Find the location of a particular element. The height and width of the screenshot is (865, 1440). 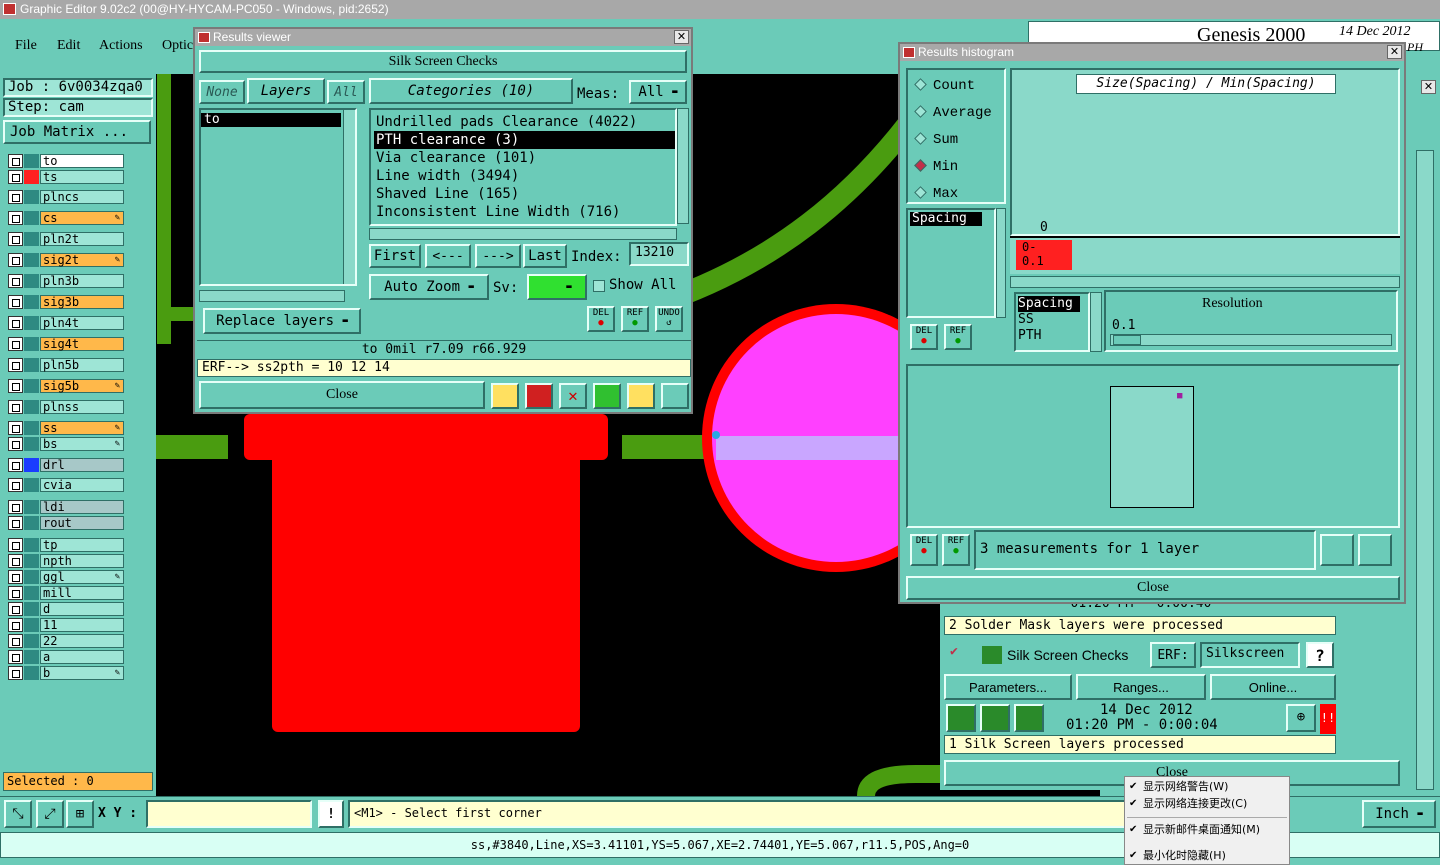

layer-row-17: ldi is located at coordinates (66, 507).